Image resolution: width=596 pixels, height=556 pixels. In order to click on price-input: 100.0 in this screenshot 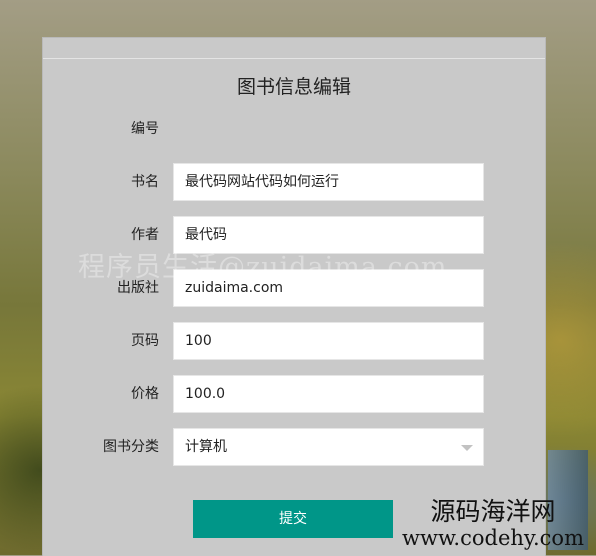, I will do `click(328, 394)`.